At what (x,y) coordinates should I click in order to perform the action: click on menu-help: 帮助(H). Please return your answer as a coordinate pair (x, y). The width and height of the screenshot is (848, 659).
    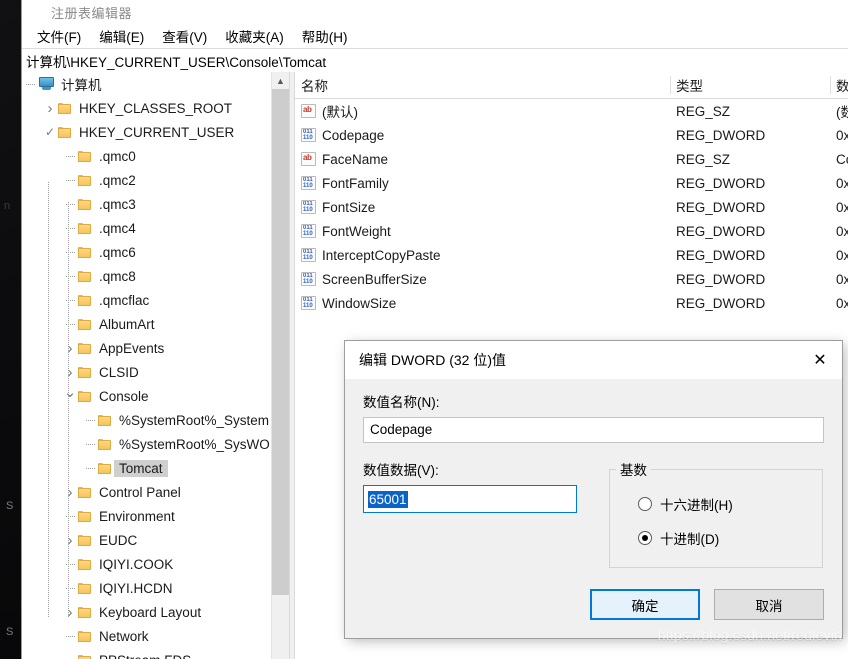
    Looking at the image, I should click on (325, 36).